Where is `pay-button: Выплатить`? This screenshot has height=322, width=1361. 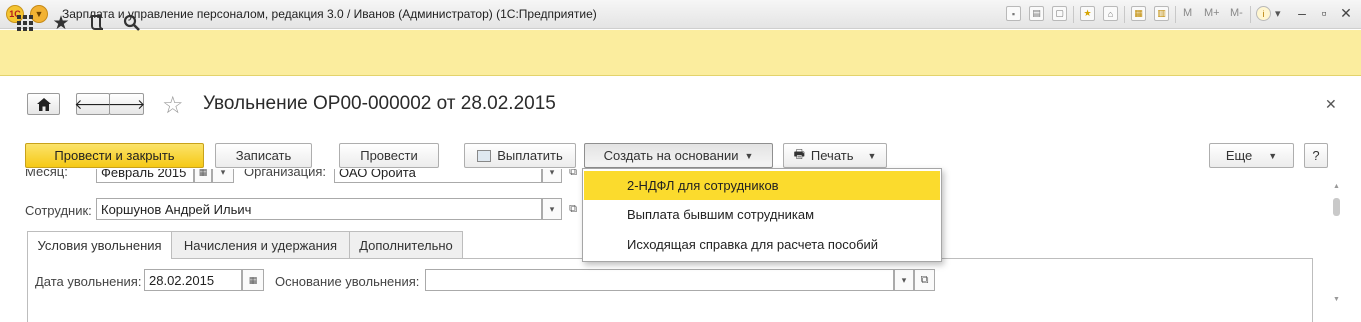 pay-button: Выплатить is located at coordinates (520, 155).